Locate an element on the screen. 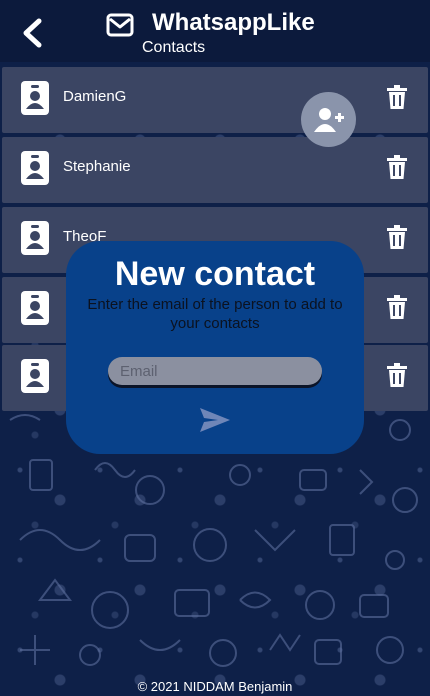 This screenshot has height=696, width=430. app-header: WhatsappLike Contacts is located at coordinates (215, 31).